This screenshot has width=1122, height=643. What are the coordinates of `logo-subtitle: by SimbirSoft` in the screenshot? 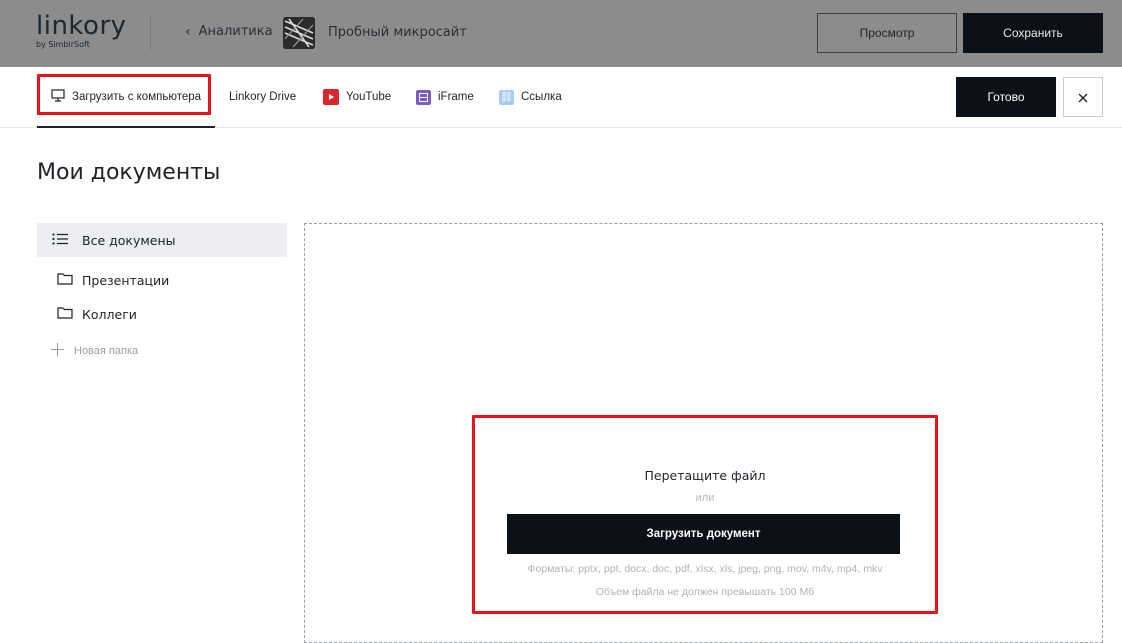 It's located at (63, 44).